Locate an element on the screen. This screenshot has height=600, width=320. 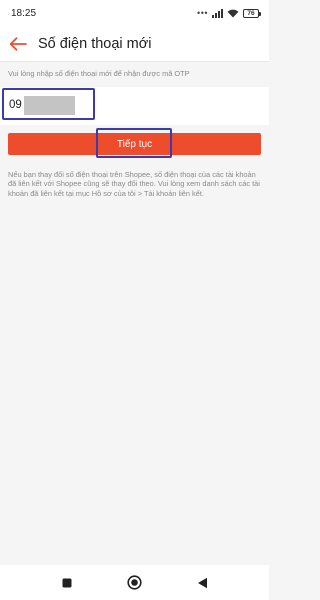
notification-dots: ••• is located at coordinates (202, 13).